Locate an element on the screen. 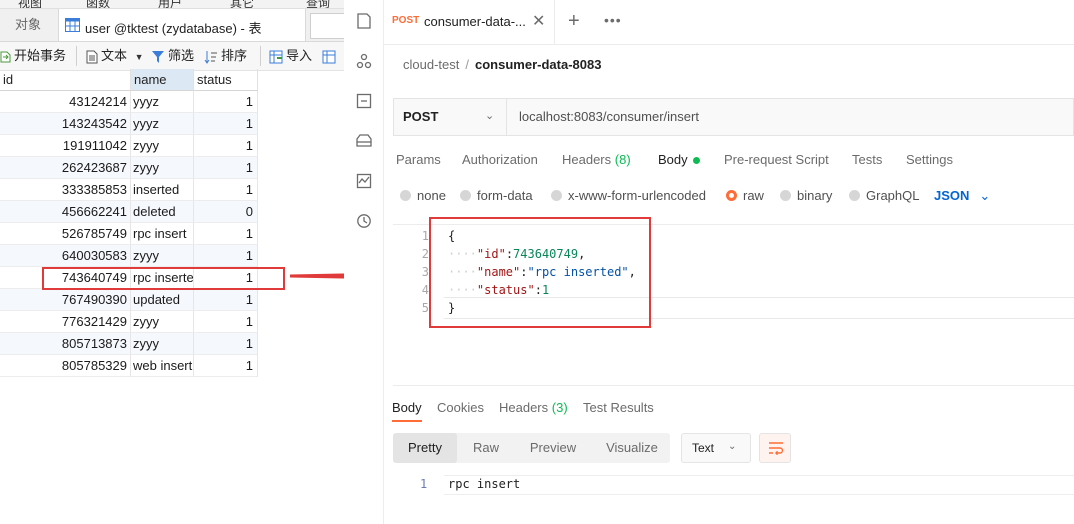 The image size is (1074, 524). begin-transaction-button: 开始事务 is located at coordinates (33, 56).